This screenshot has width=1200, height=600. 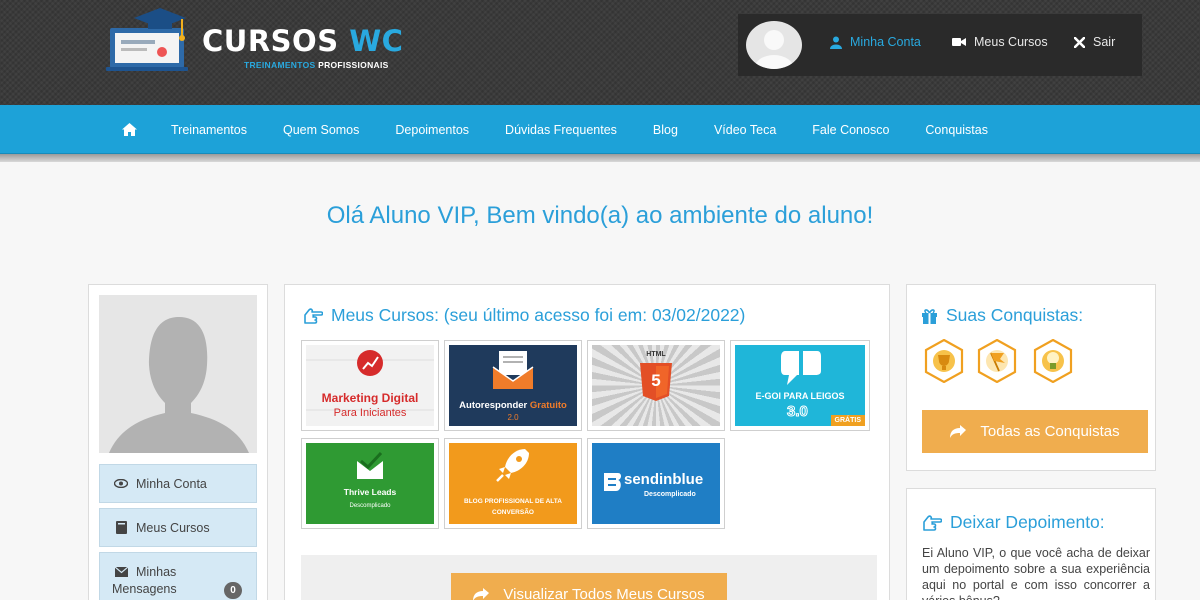 I want to click on brand-tagline: TREINAMENTOS PROFISSIONAIS, so click(x=316, y=65).